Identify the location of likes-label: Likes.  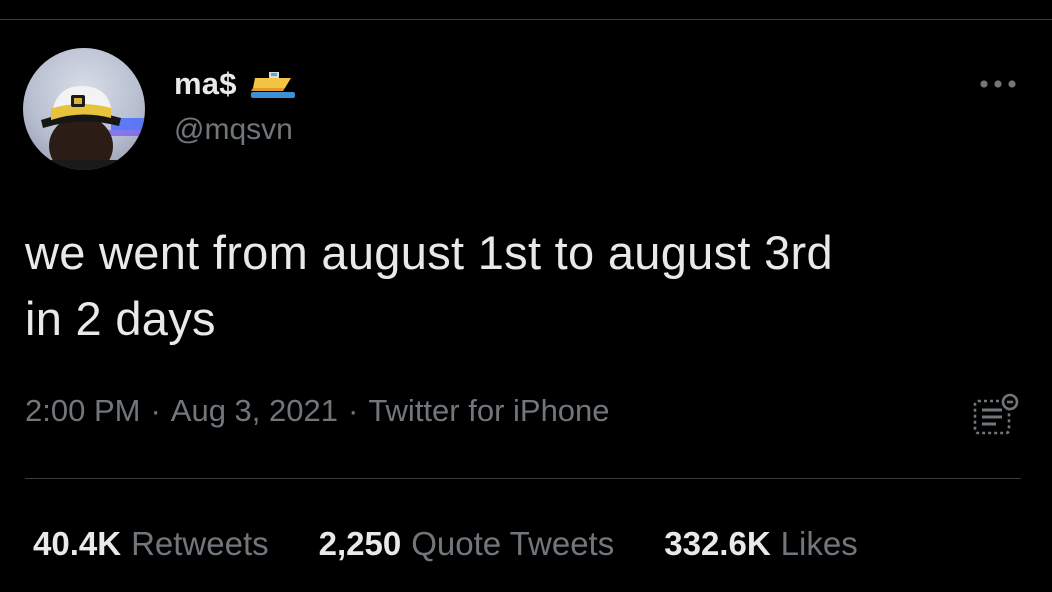
(819, 543).